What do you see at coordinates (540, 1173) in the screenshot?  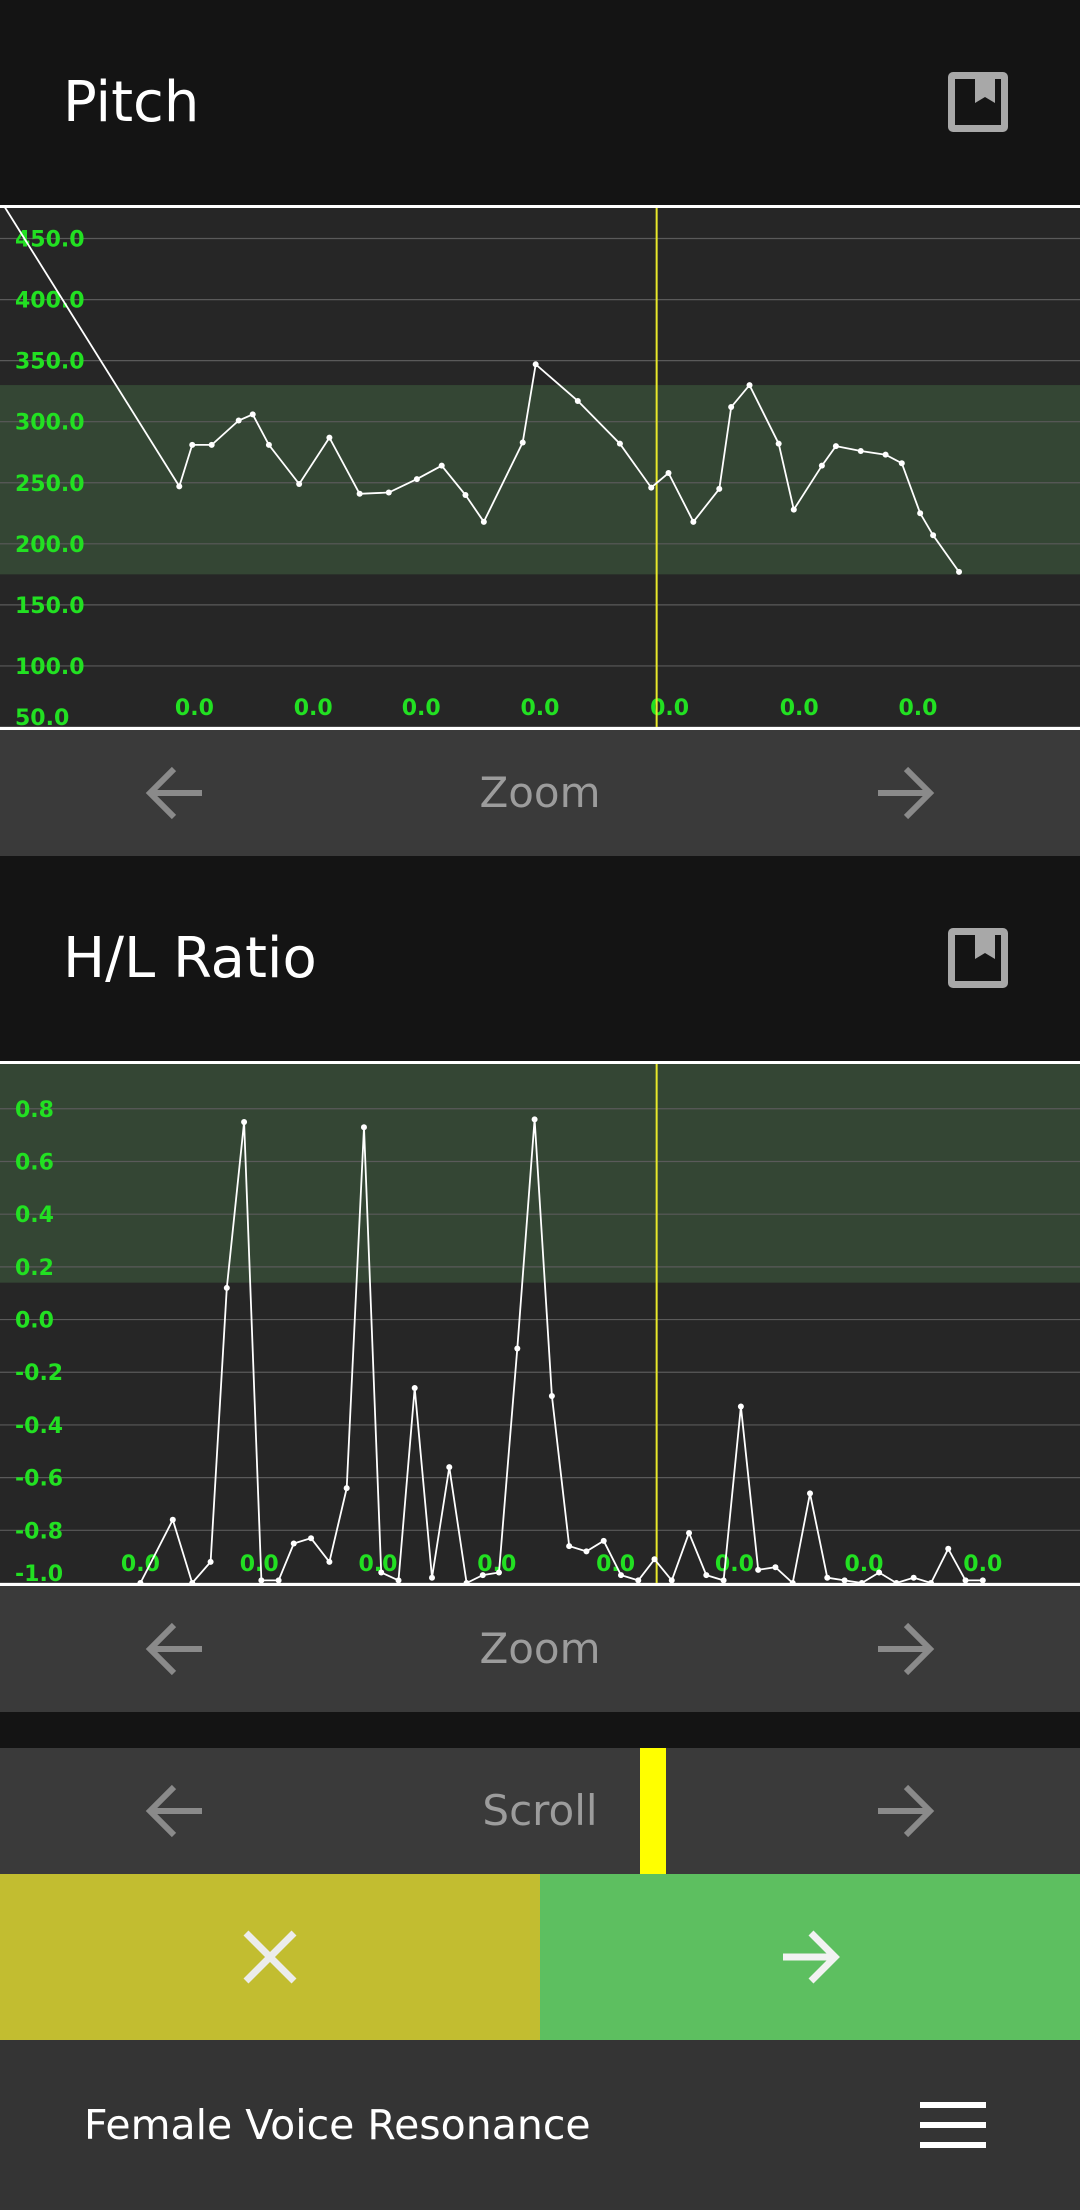 I see `target-band` at bounding box center [540, 1173].